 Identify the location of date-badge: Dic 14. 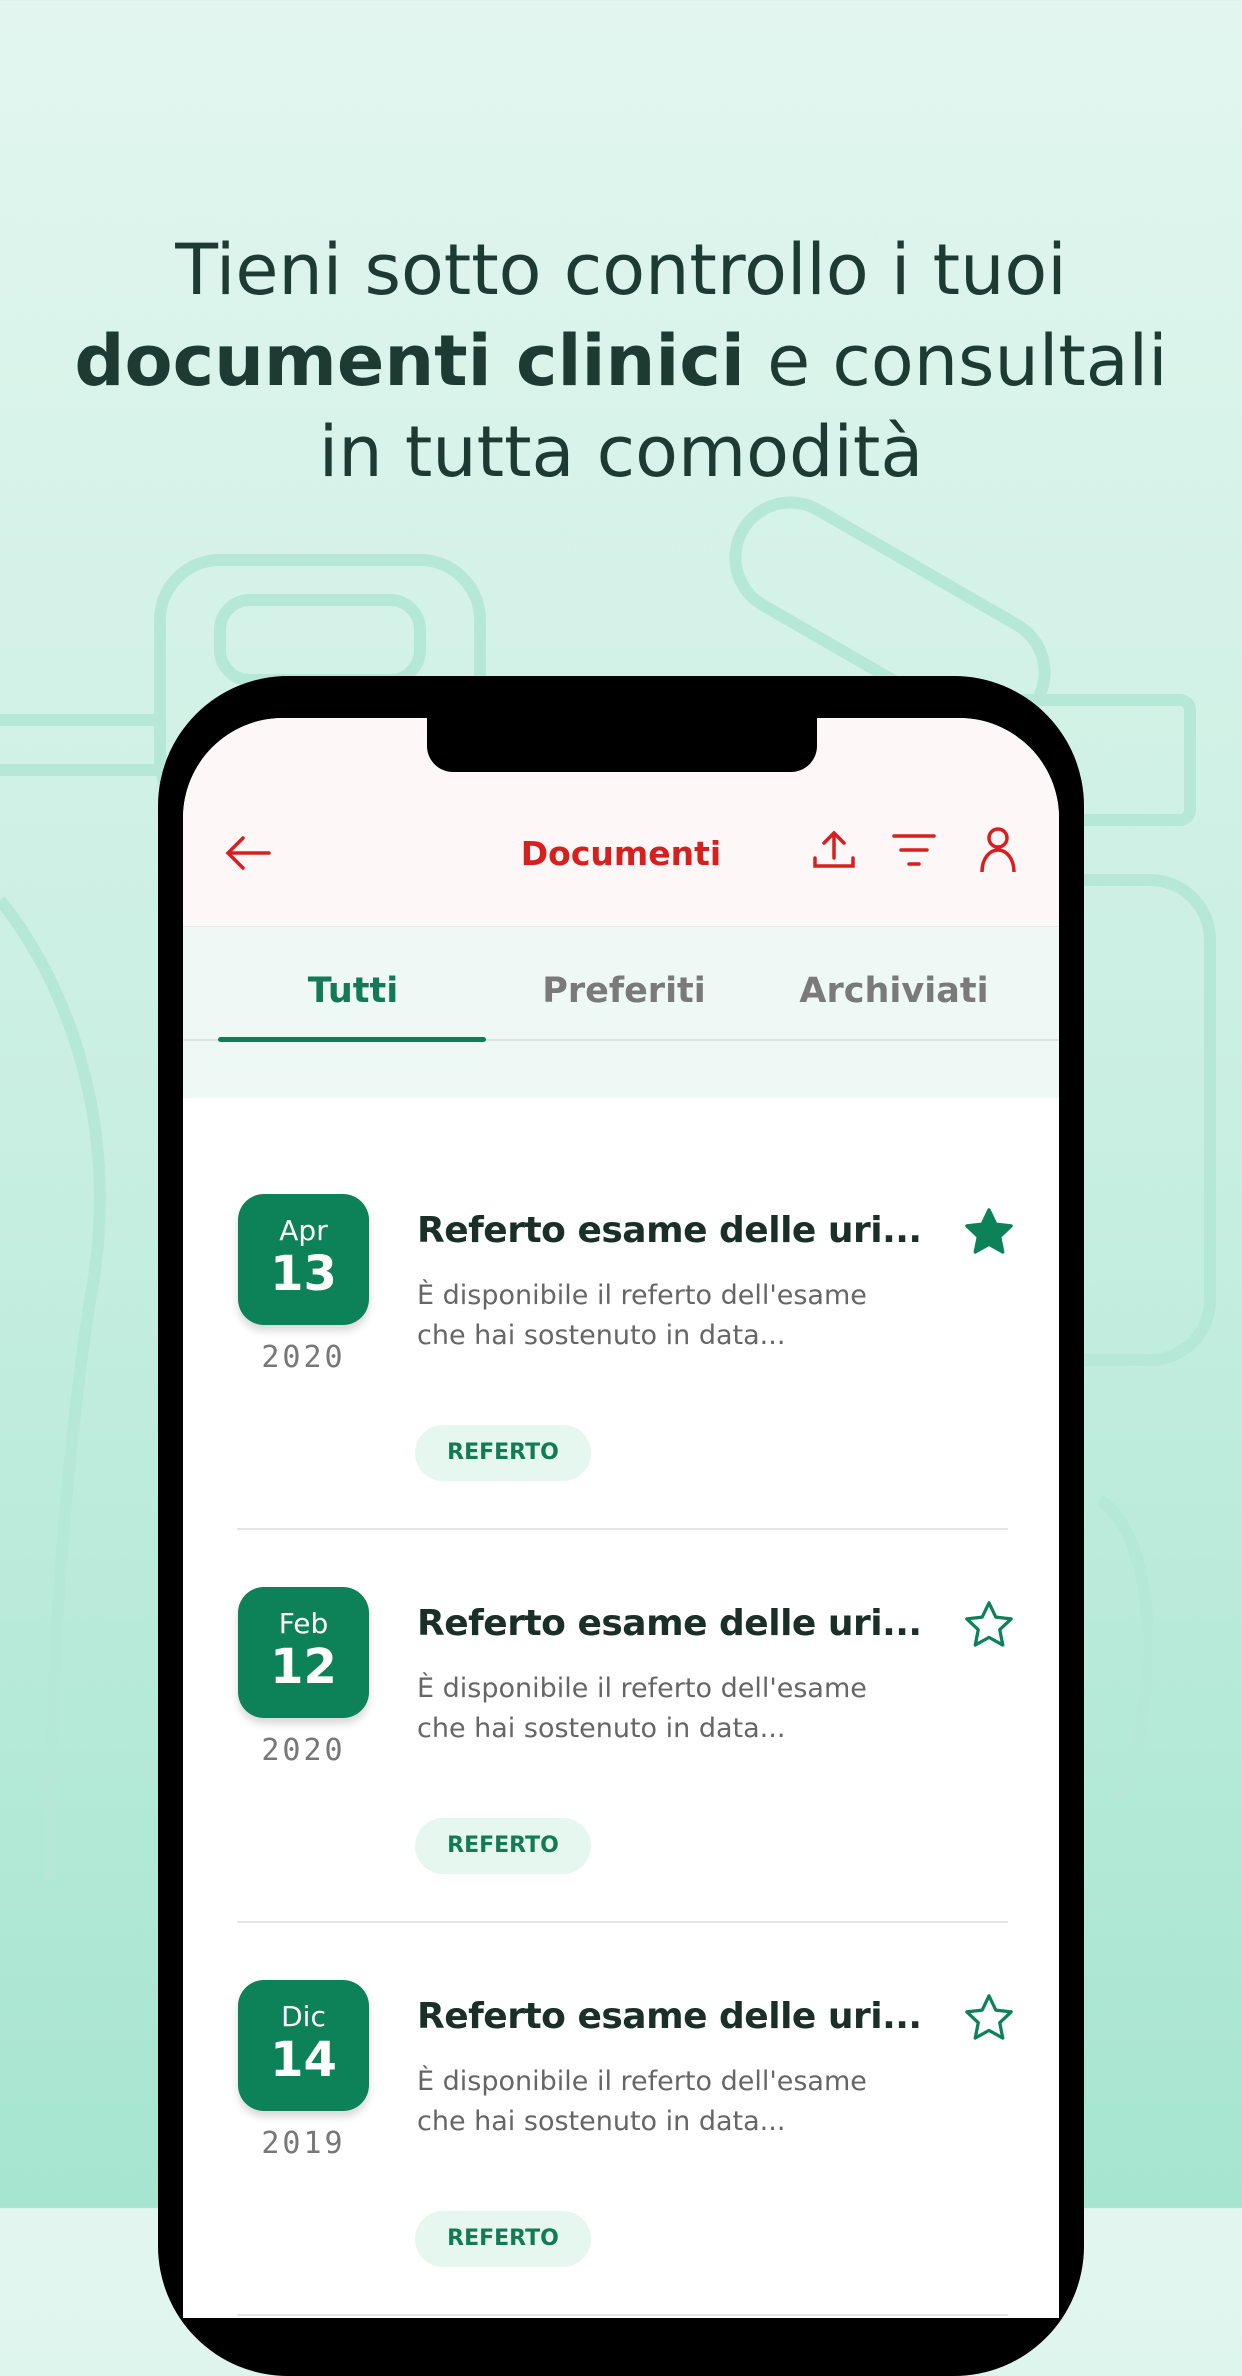
(303, 2045).